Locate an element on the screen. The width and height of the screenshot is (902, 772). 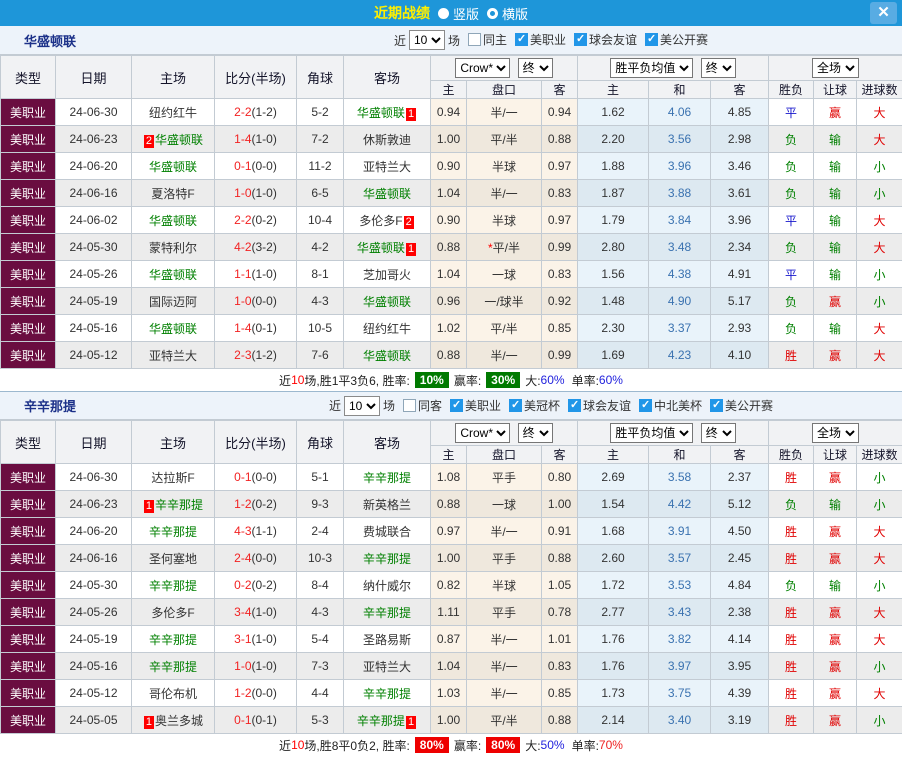
handicap-away-odds-cell: 0.78 is located at coordinates (559, 612).